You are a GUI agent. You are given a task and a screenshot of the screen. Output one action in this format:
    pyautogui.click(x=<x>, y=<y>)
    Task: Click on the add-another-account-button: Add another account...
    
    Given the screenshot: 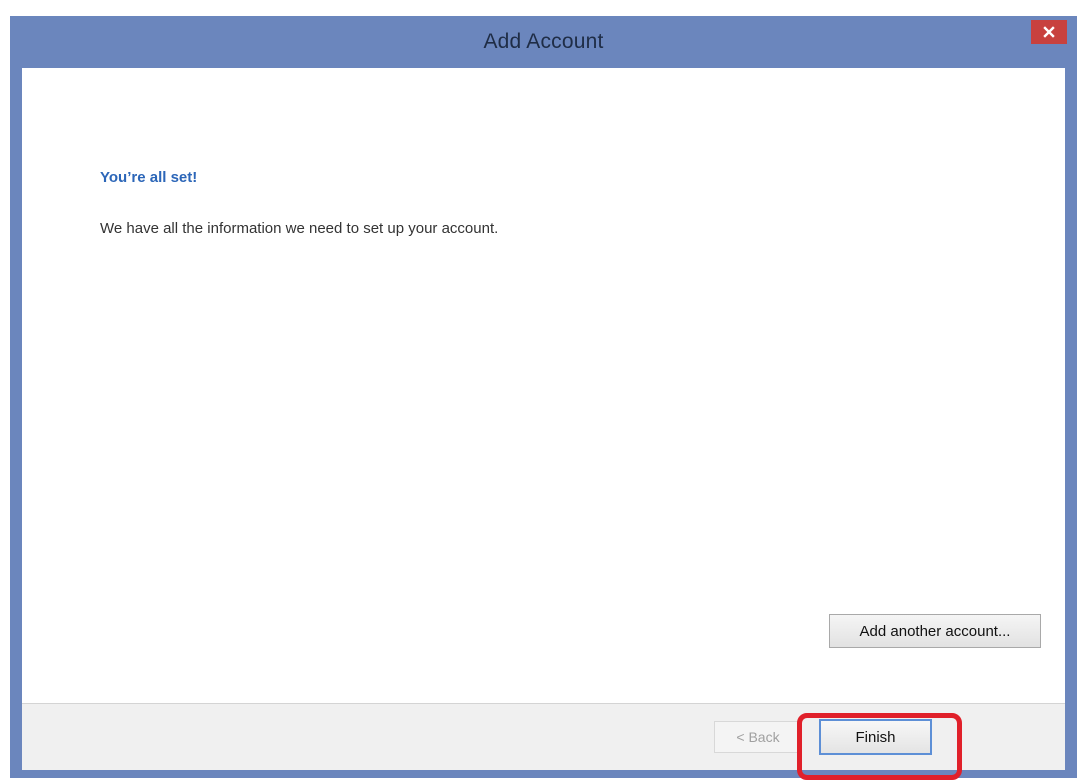 What is the action you would take?
    pyautogui.click(x=935, y=631)
    